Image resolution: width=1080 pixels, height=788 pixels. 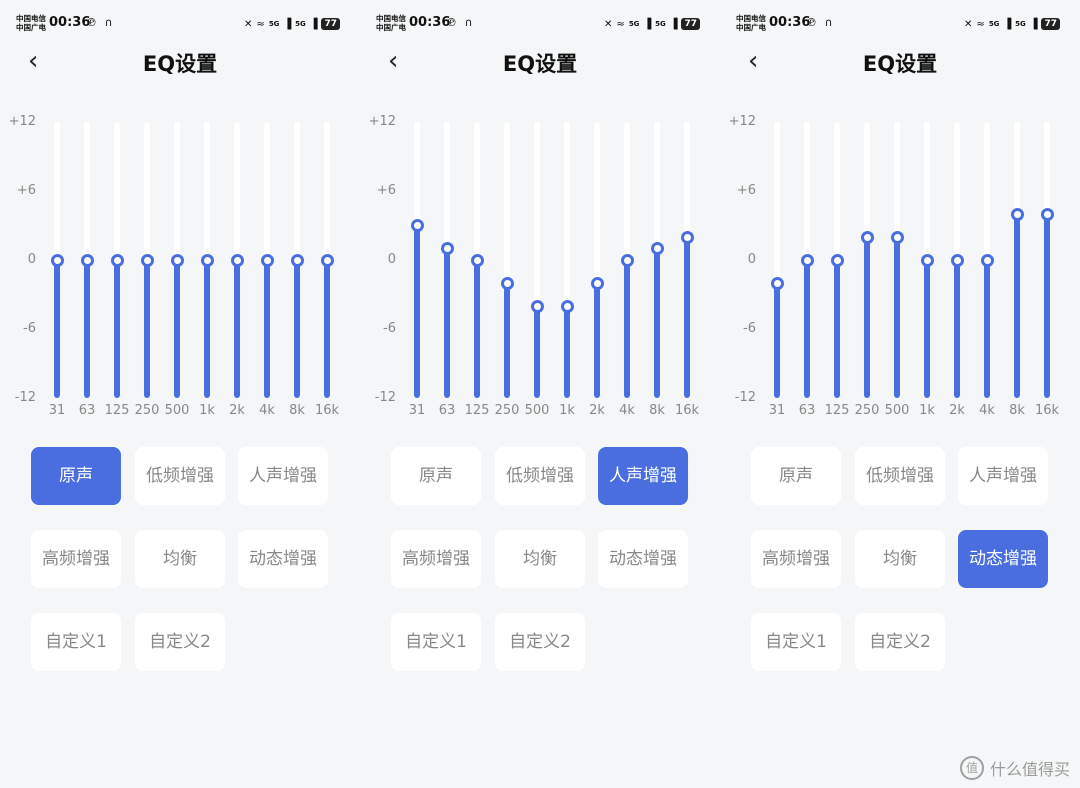 What do you see at coordinates (26, 190) in the screenshot?
I see `y-axis-label: +6` at bounding box center [26, 190].